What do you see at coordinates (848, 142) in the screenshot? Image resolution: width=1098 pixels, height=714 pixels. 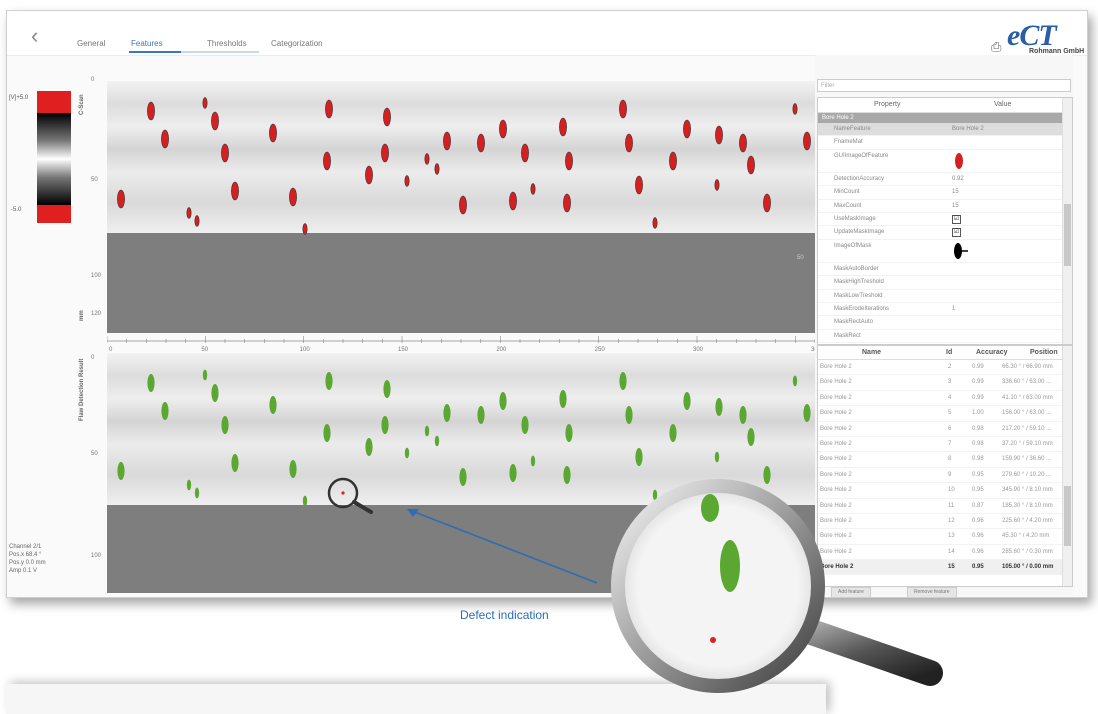 I see `property-key: FnameMat` at bounding box center [848, 142].